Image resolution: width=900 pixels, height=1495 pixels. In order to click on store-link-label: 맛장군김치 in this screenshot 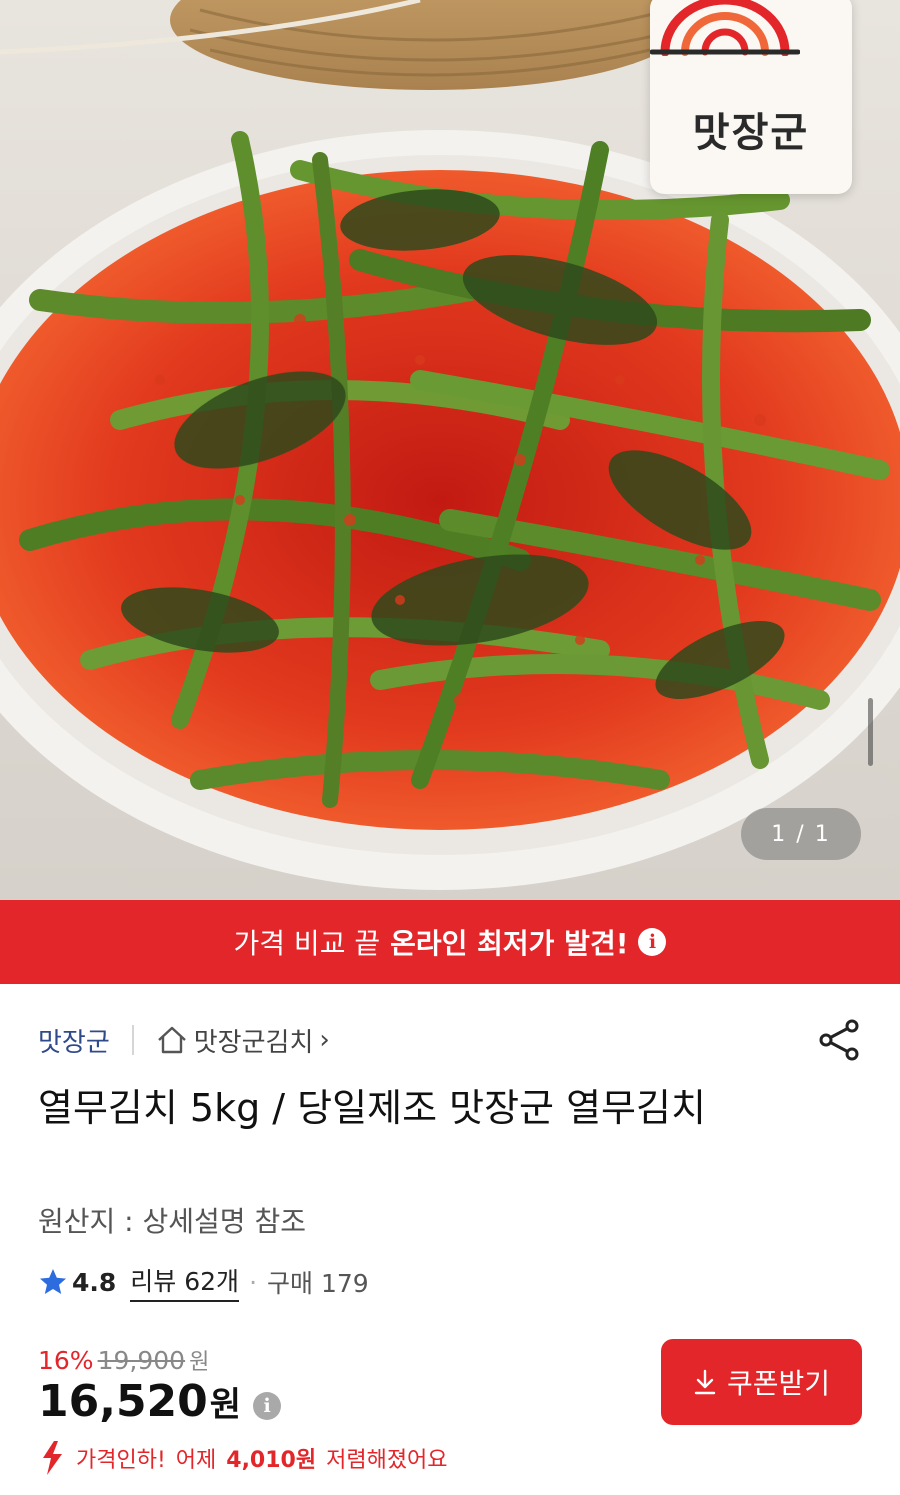, I will do `click(253, 1042)`.